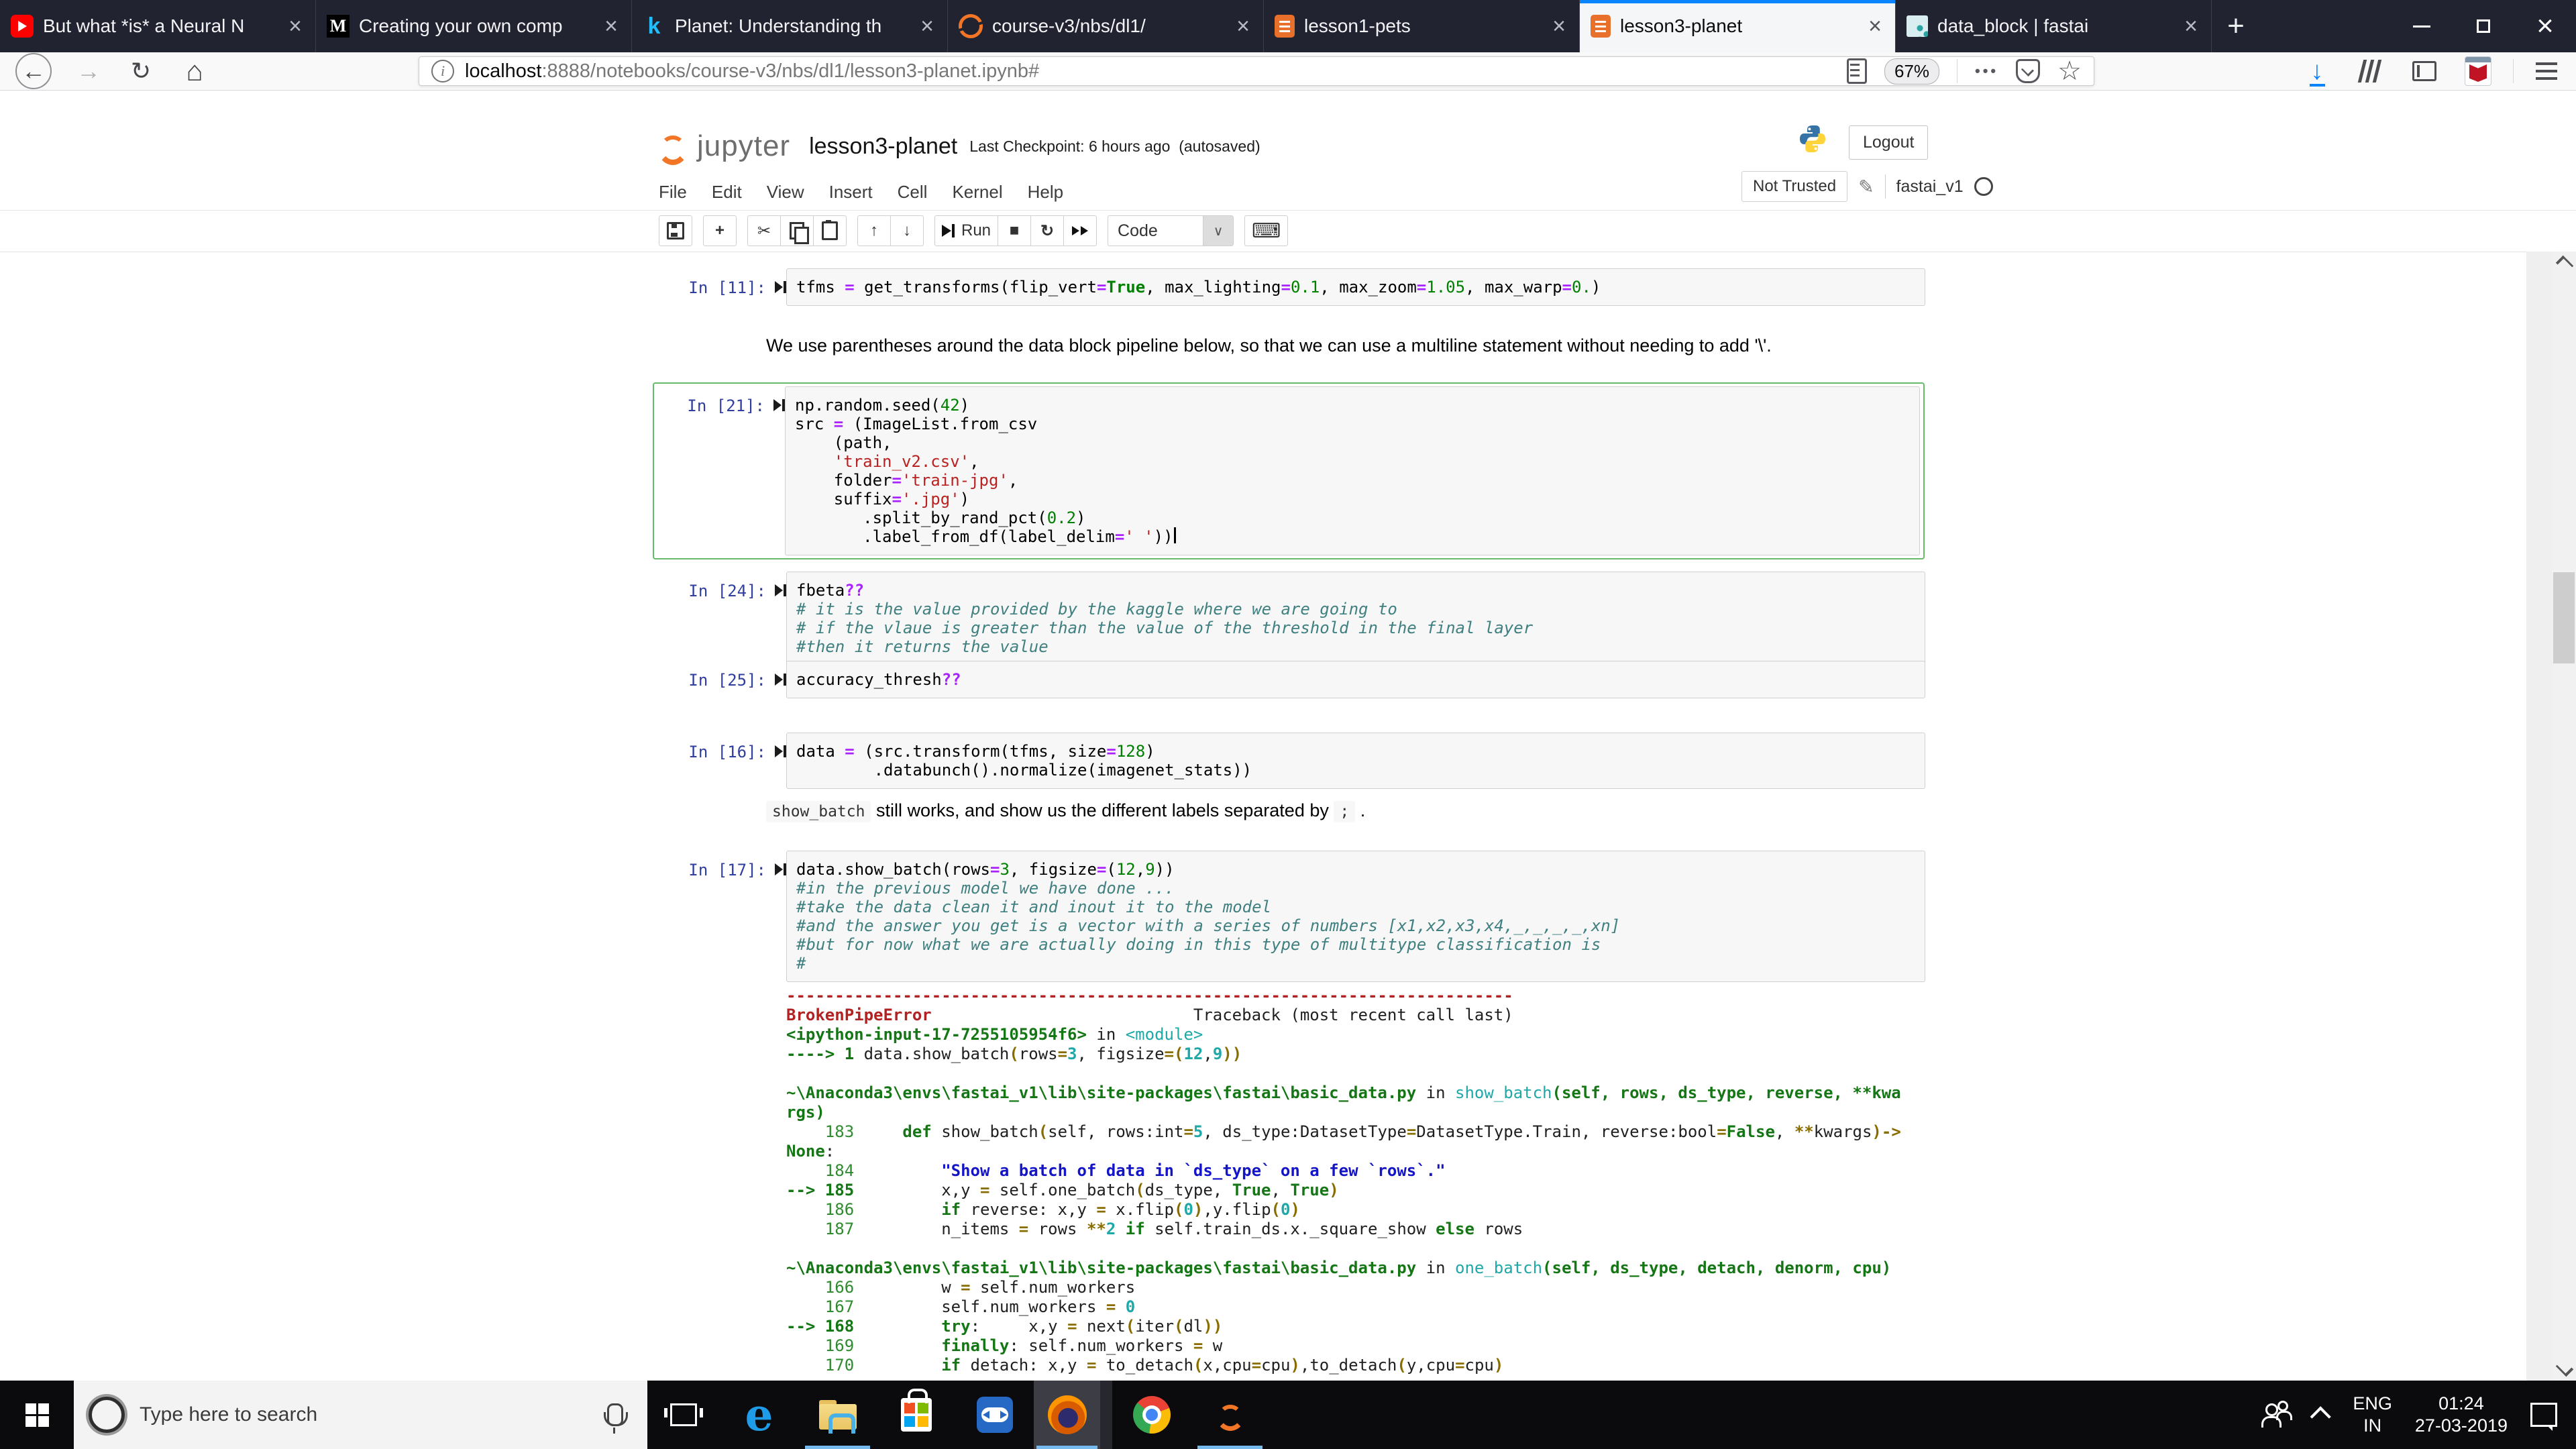 This screenshot has height=1449, width=2576. What do you see at coordinates (2564, 617) in the screenshot?
I see `scrollbar-thumb` at bounding box center [2564, 617].